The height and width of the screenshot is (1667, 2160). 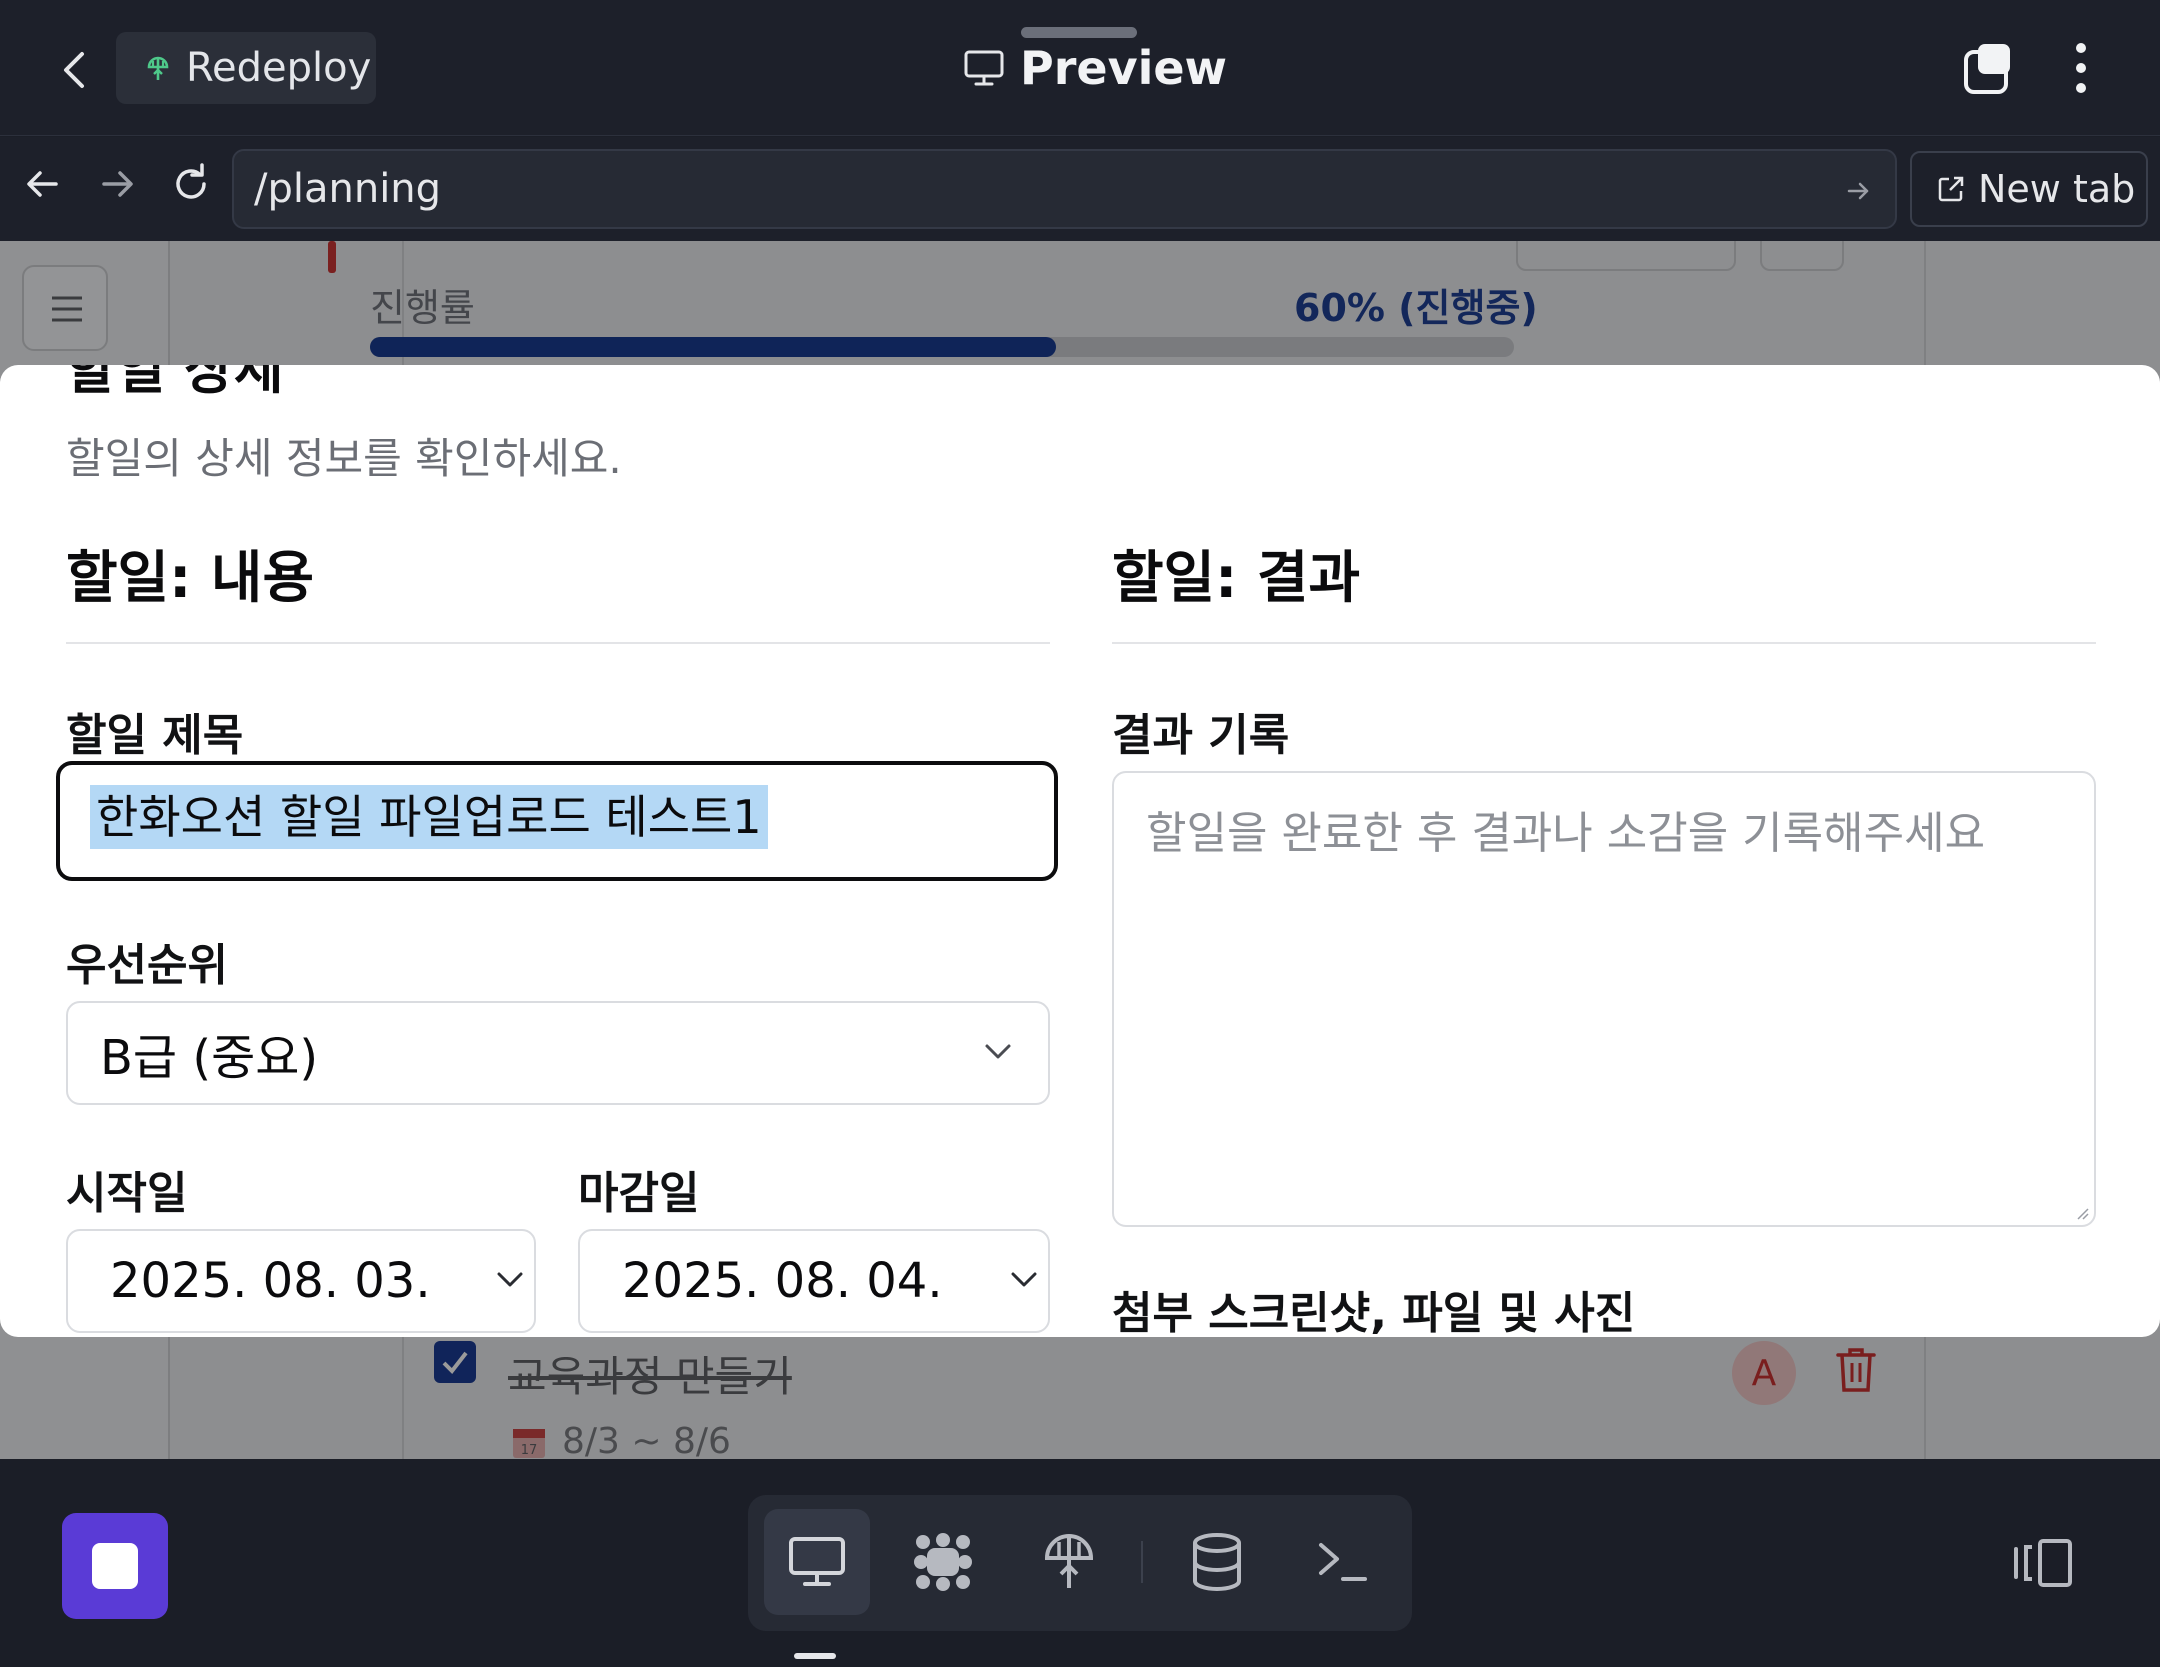 I want to click on calendar-icon: 17, so click(x=529, y=1443).